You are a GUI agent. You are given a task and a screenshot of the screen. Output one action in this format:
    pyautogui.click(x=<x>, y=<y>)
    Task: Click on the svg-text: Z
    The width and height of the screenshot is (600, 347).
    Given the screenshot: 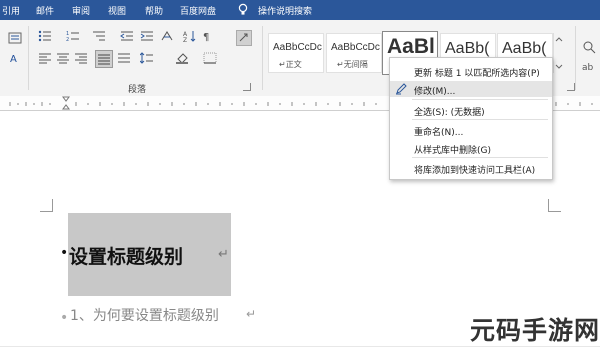 What is the action you would take?
    pyautogui.click(x=185, y=39)
    